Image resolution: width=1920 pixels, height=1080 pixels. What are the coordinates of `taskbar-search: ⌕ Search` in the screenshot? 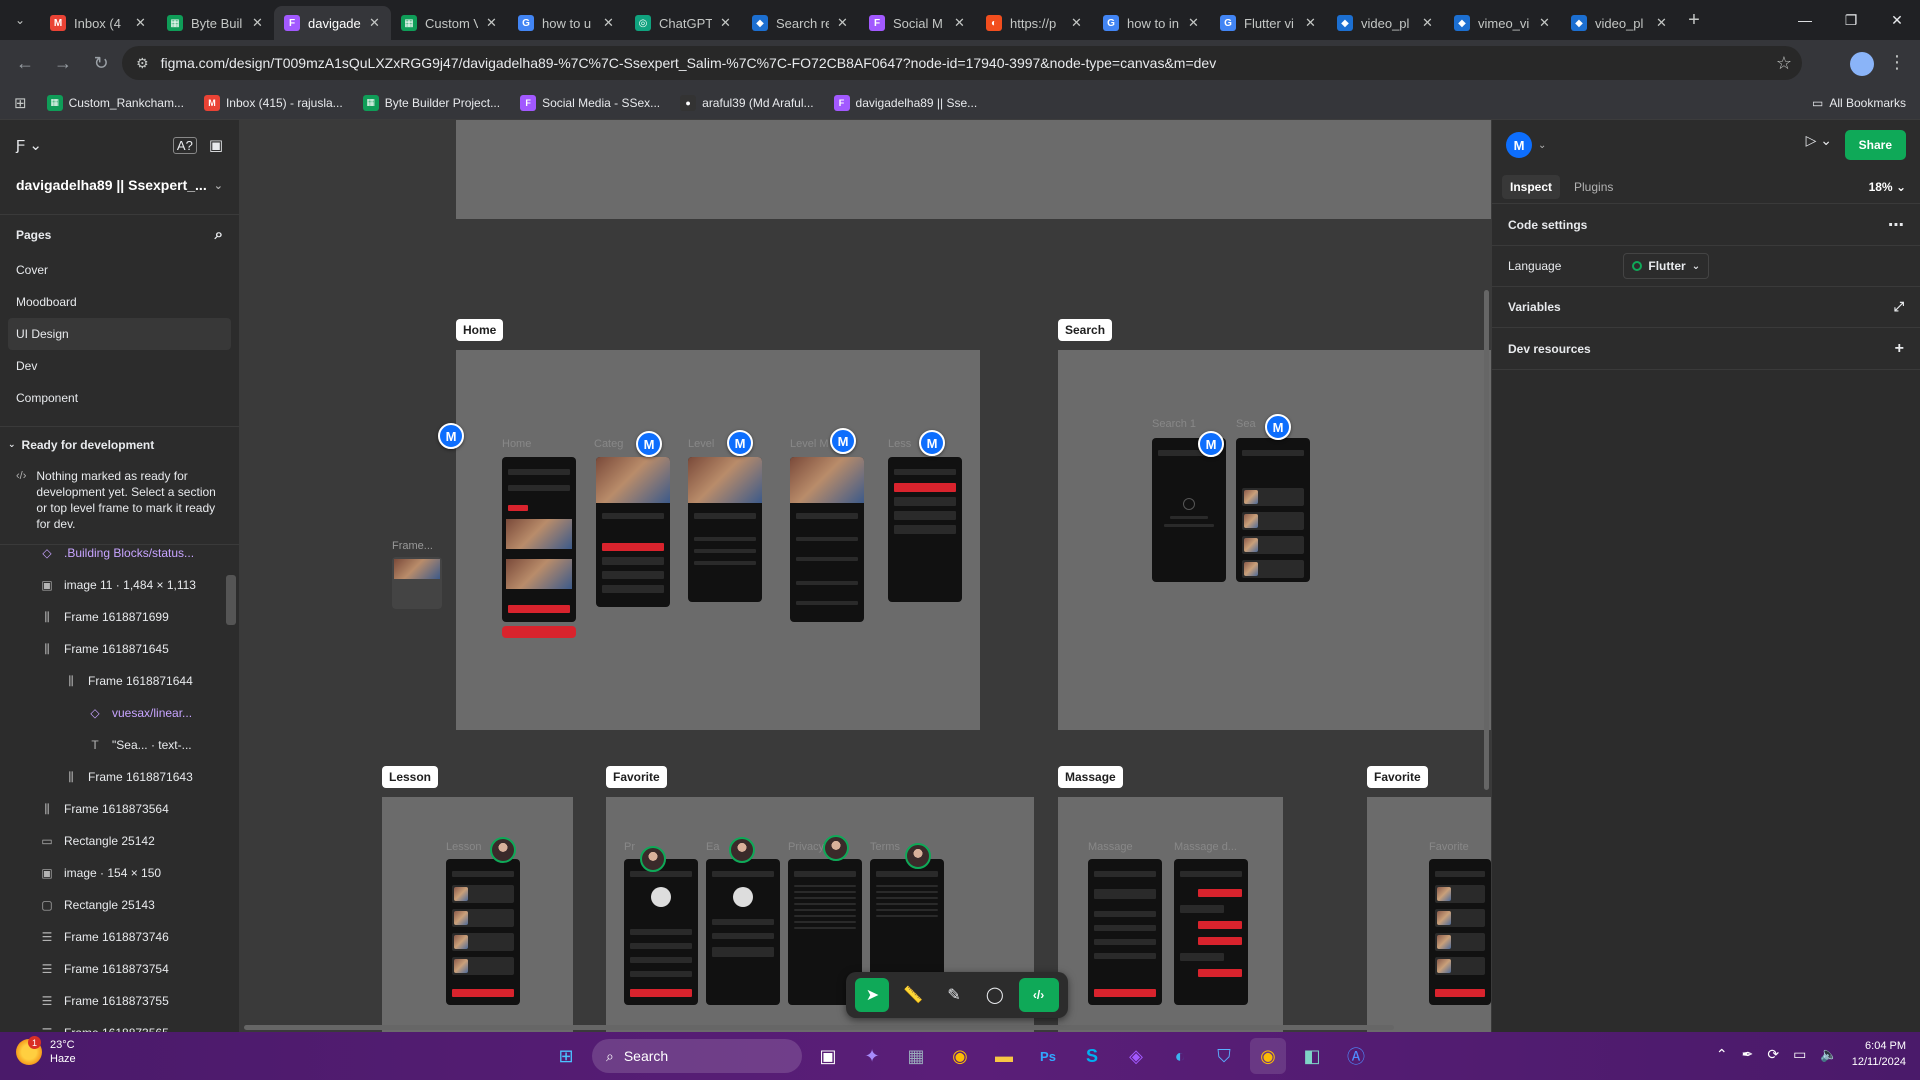 It's located at (697, 1056).